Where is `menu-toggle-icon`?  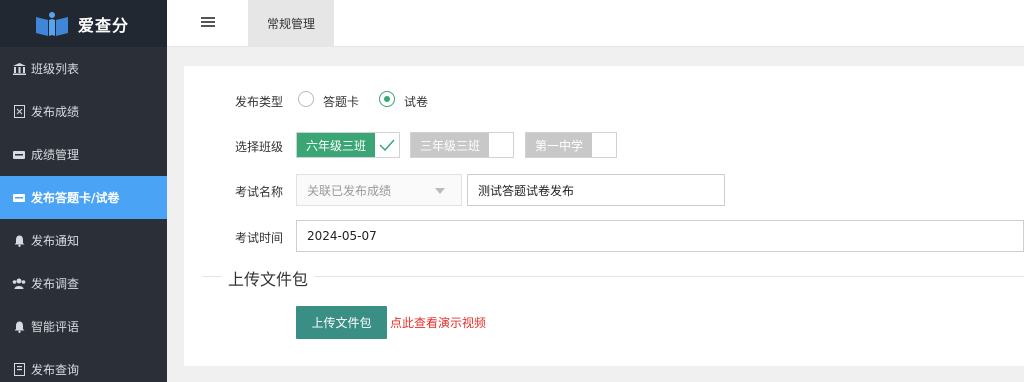
menu-toggle-icon is located at coordinates (208, 23).